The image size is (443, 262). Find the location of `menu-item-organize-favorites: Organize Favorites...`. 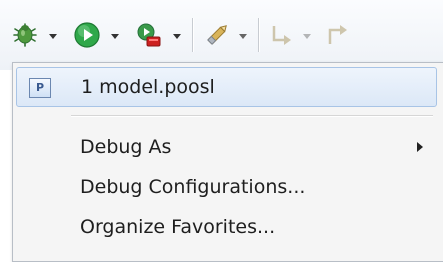

menu-item-organize-favorites: Organize Favorites... is located at coordinates (226, 227).